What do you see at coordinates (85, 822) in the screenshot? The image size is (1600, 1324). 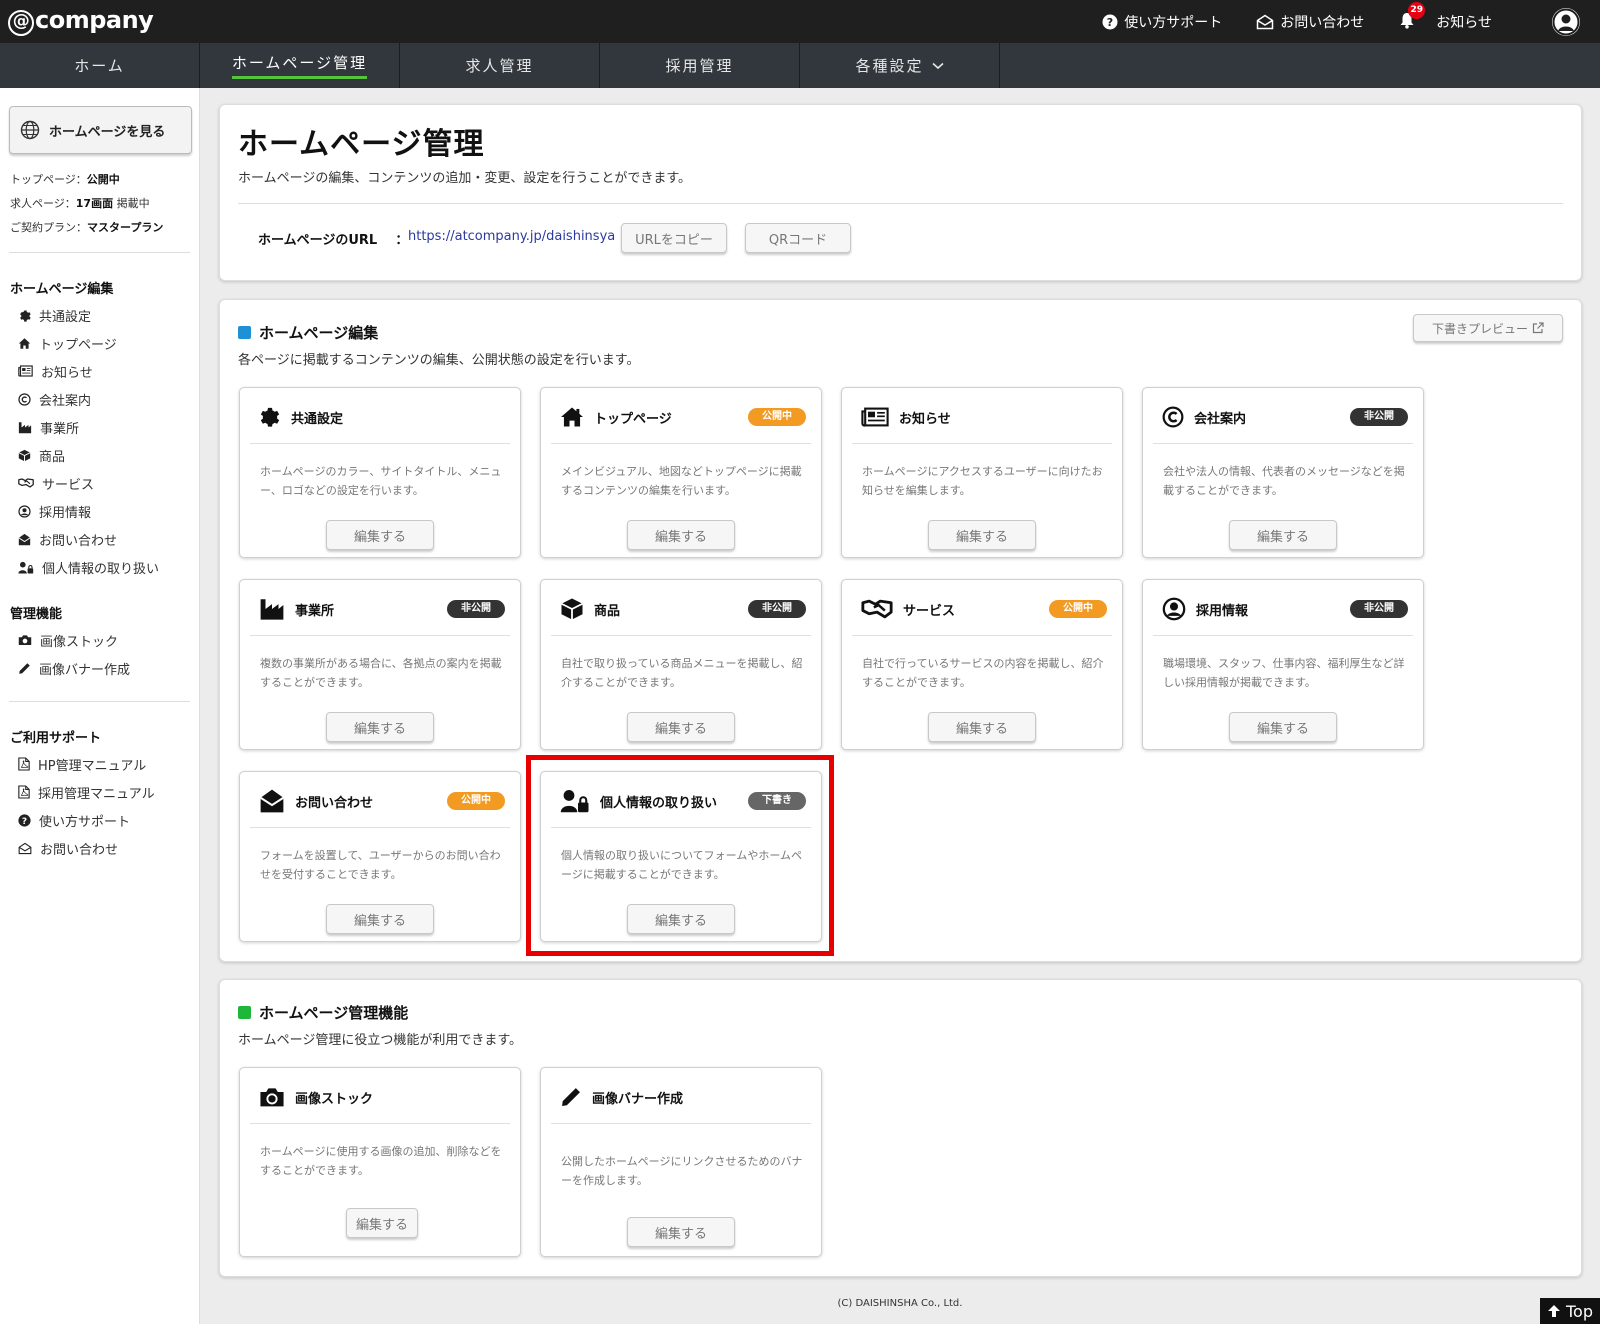 I see `sidebar-item-label: 使い方サポート` at bounding box center [85, 822].